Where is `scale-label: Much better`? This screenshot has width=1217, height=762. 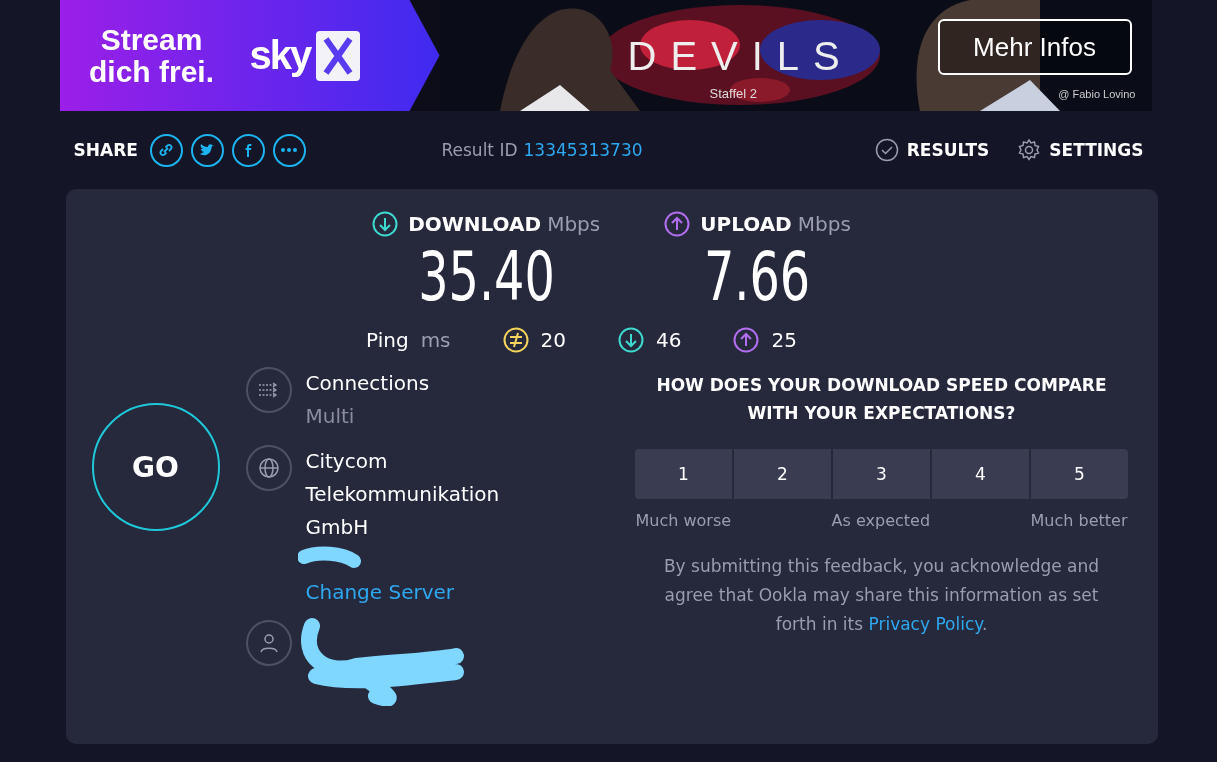
scale-label: Much better is located at coordinates (1079, 520).